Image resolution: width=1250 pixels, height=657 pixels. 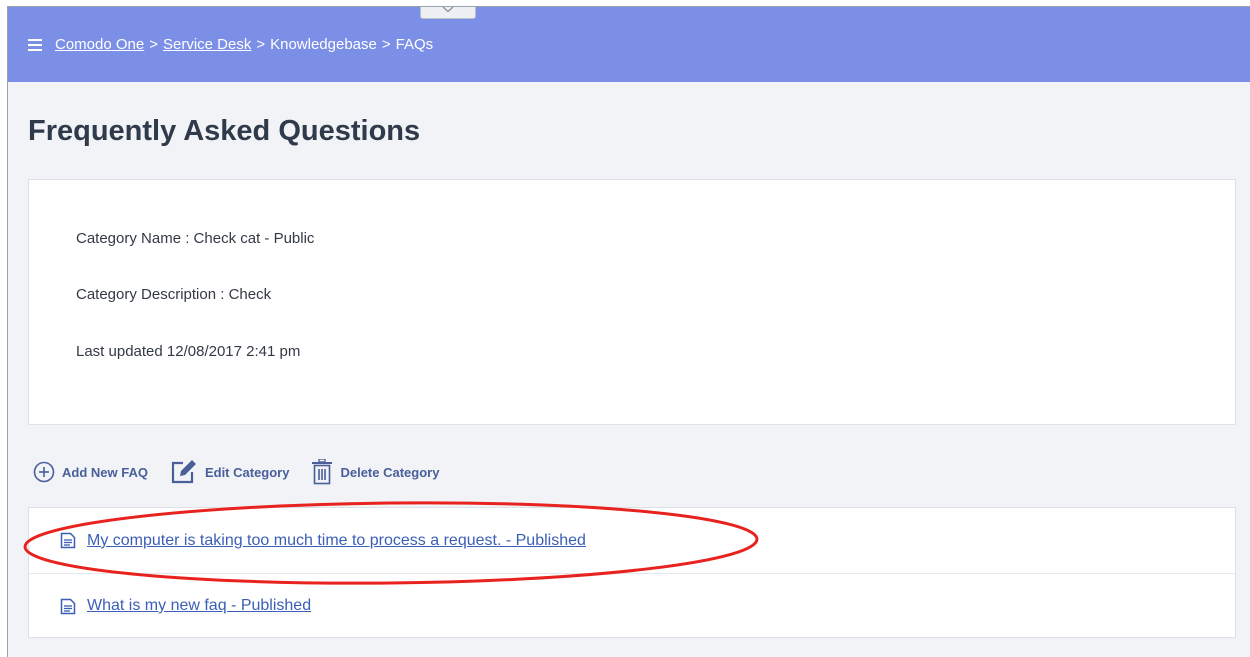 What do you see at coordinates (448, 10) in the screenshot?
I see `chevron-down-icon` at bounding box center [448, 10].